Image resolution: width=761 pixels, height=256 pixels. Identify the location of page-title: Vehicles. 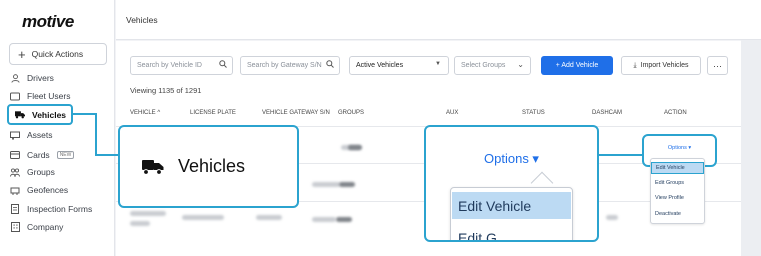
(142, 20).